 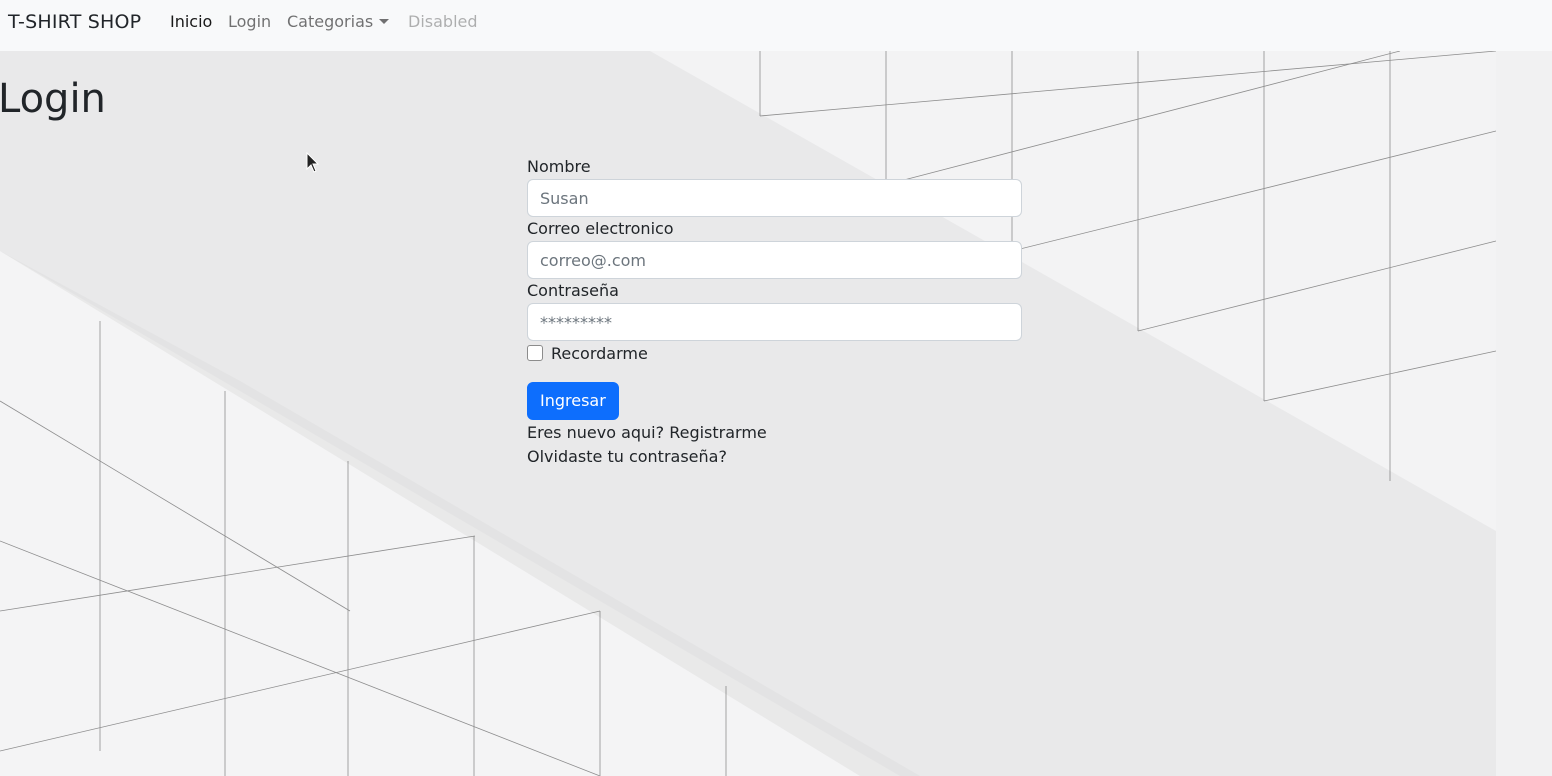 What do you see at coordinates (774, 198) in the screenshot?
I see `name-input` at bounding box center [774, 198].